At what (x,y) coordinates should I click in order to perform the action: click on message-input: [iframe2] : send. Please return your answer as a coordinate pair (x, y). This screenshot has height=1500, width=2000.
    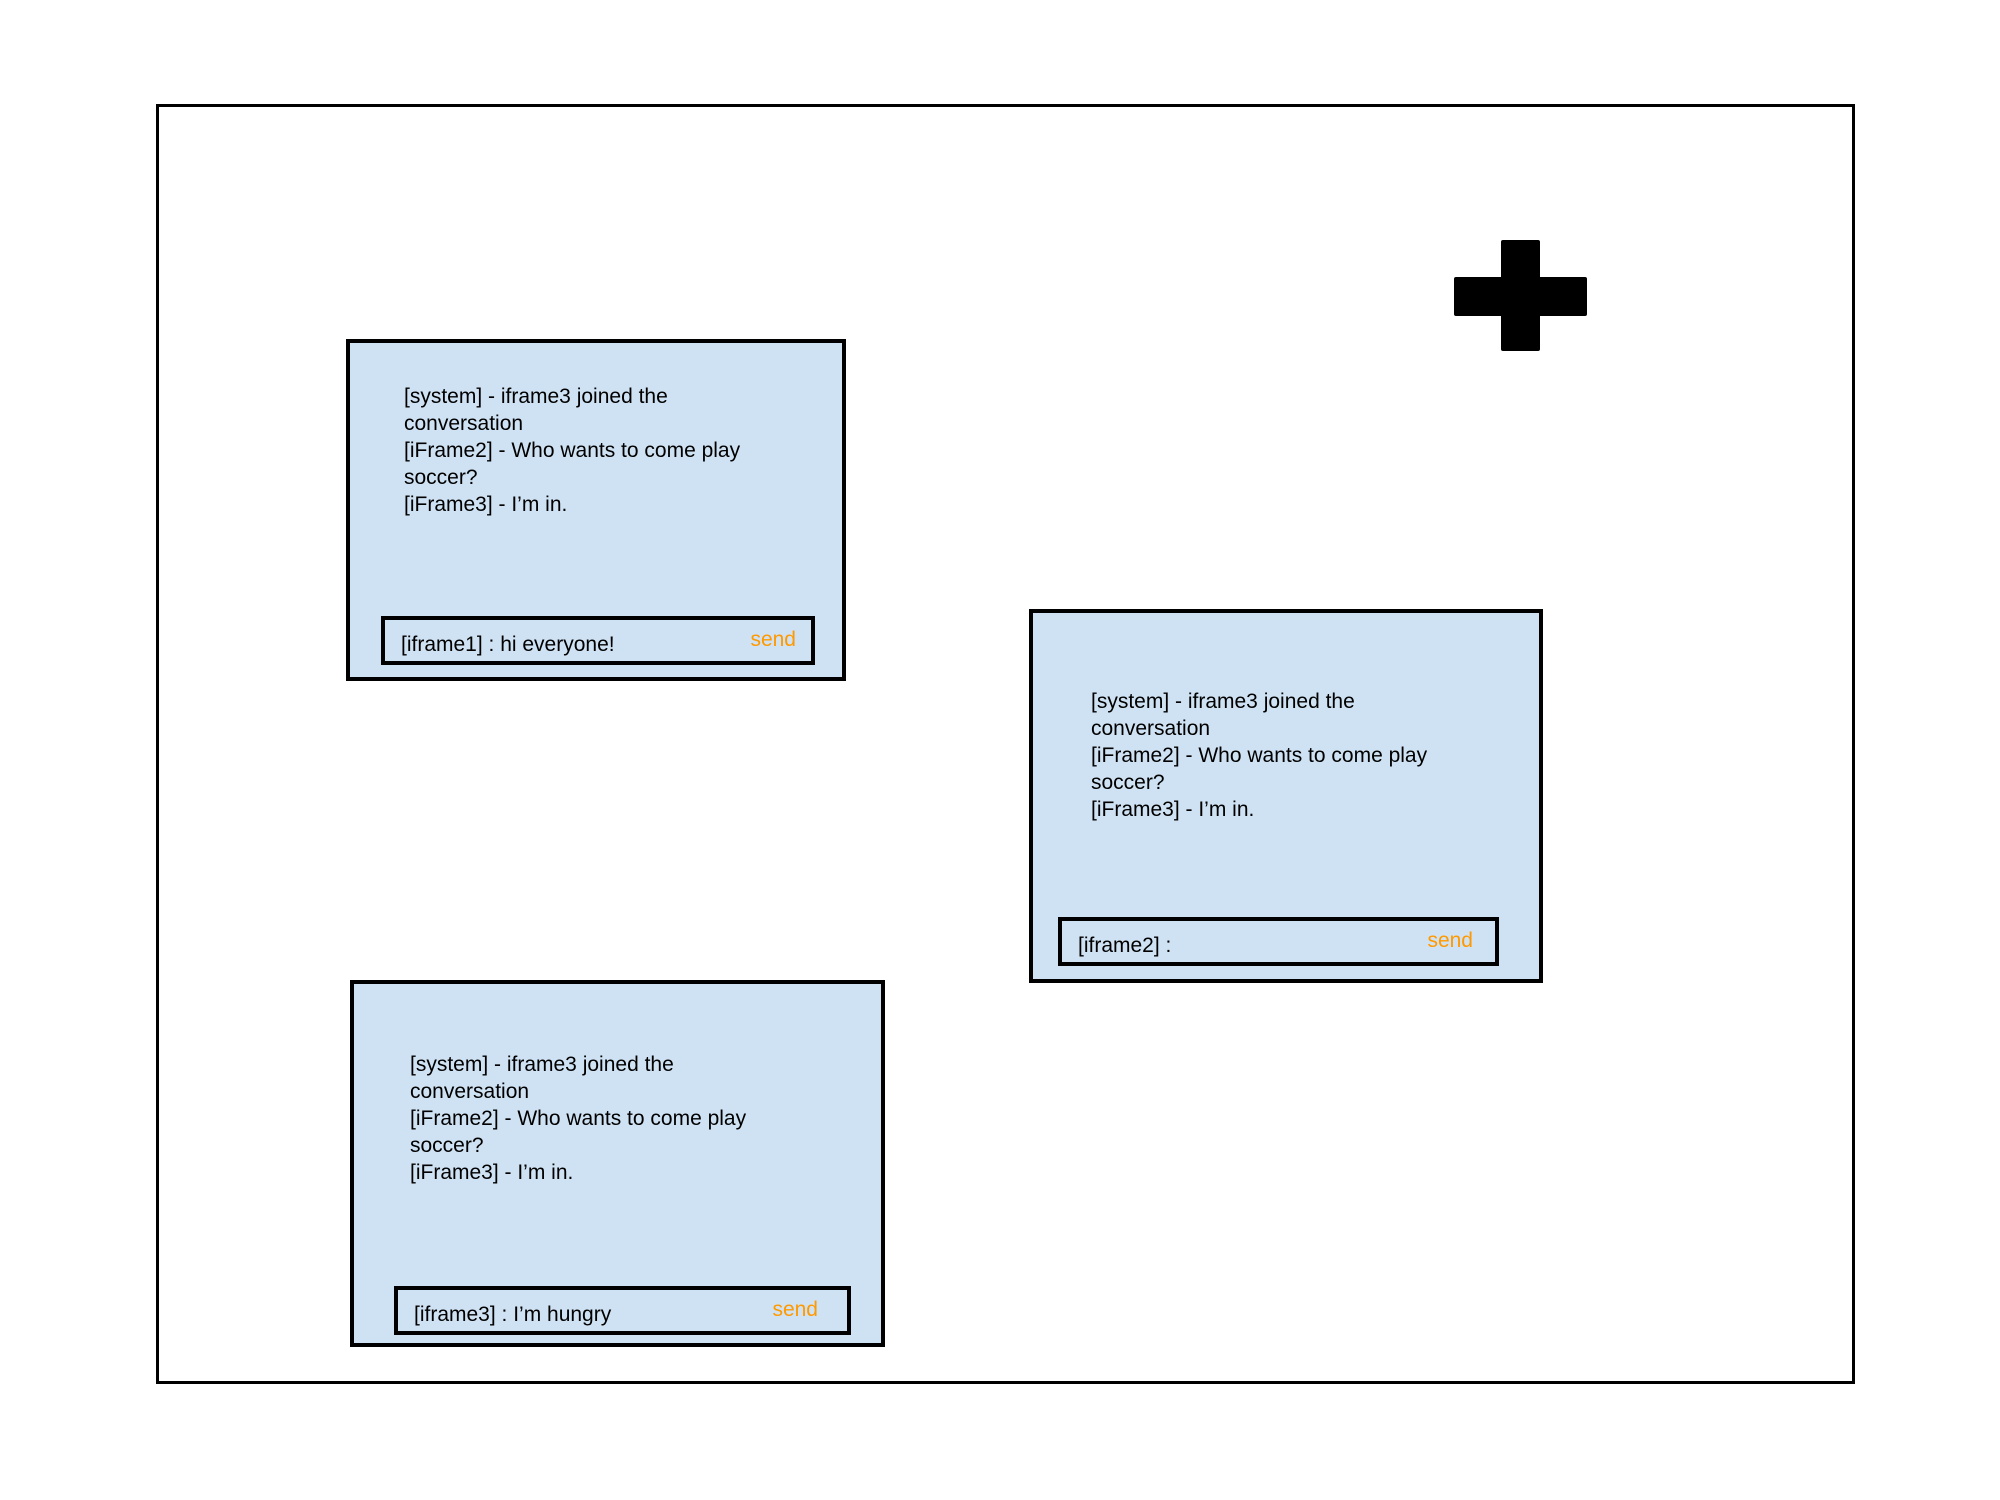
    Looking at the image, I should click on (1278, 941).